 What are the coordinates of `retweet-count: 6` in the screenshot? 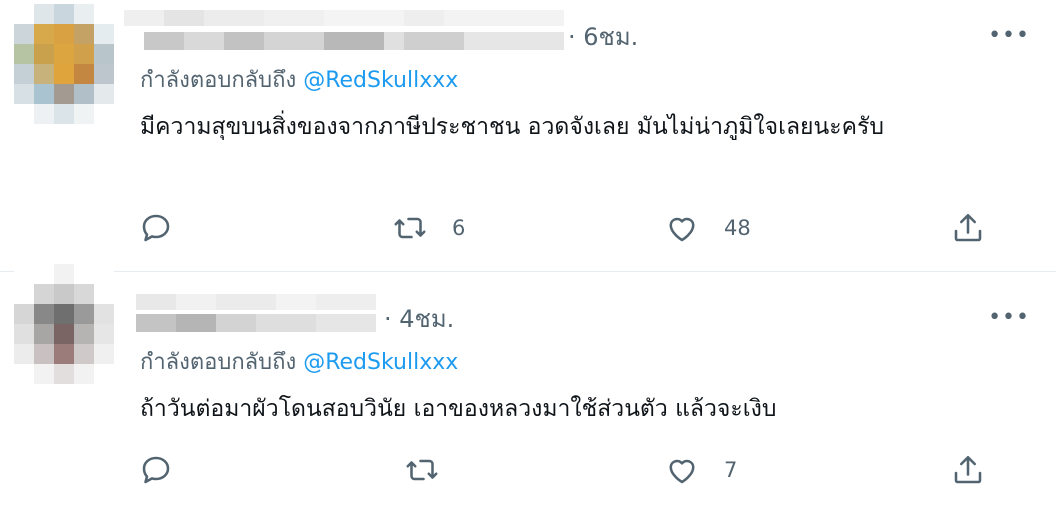 It's located at (459, 228).